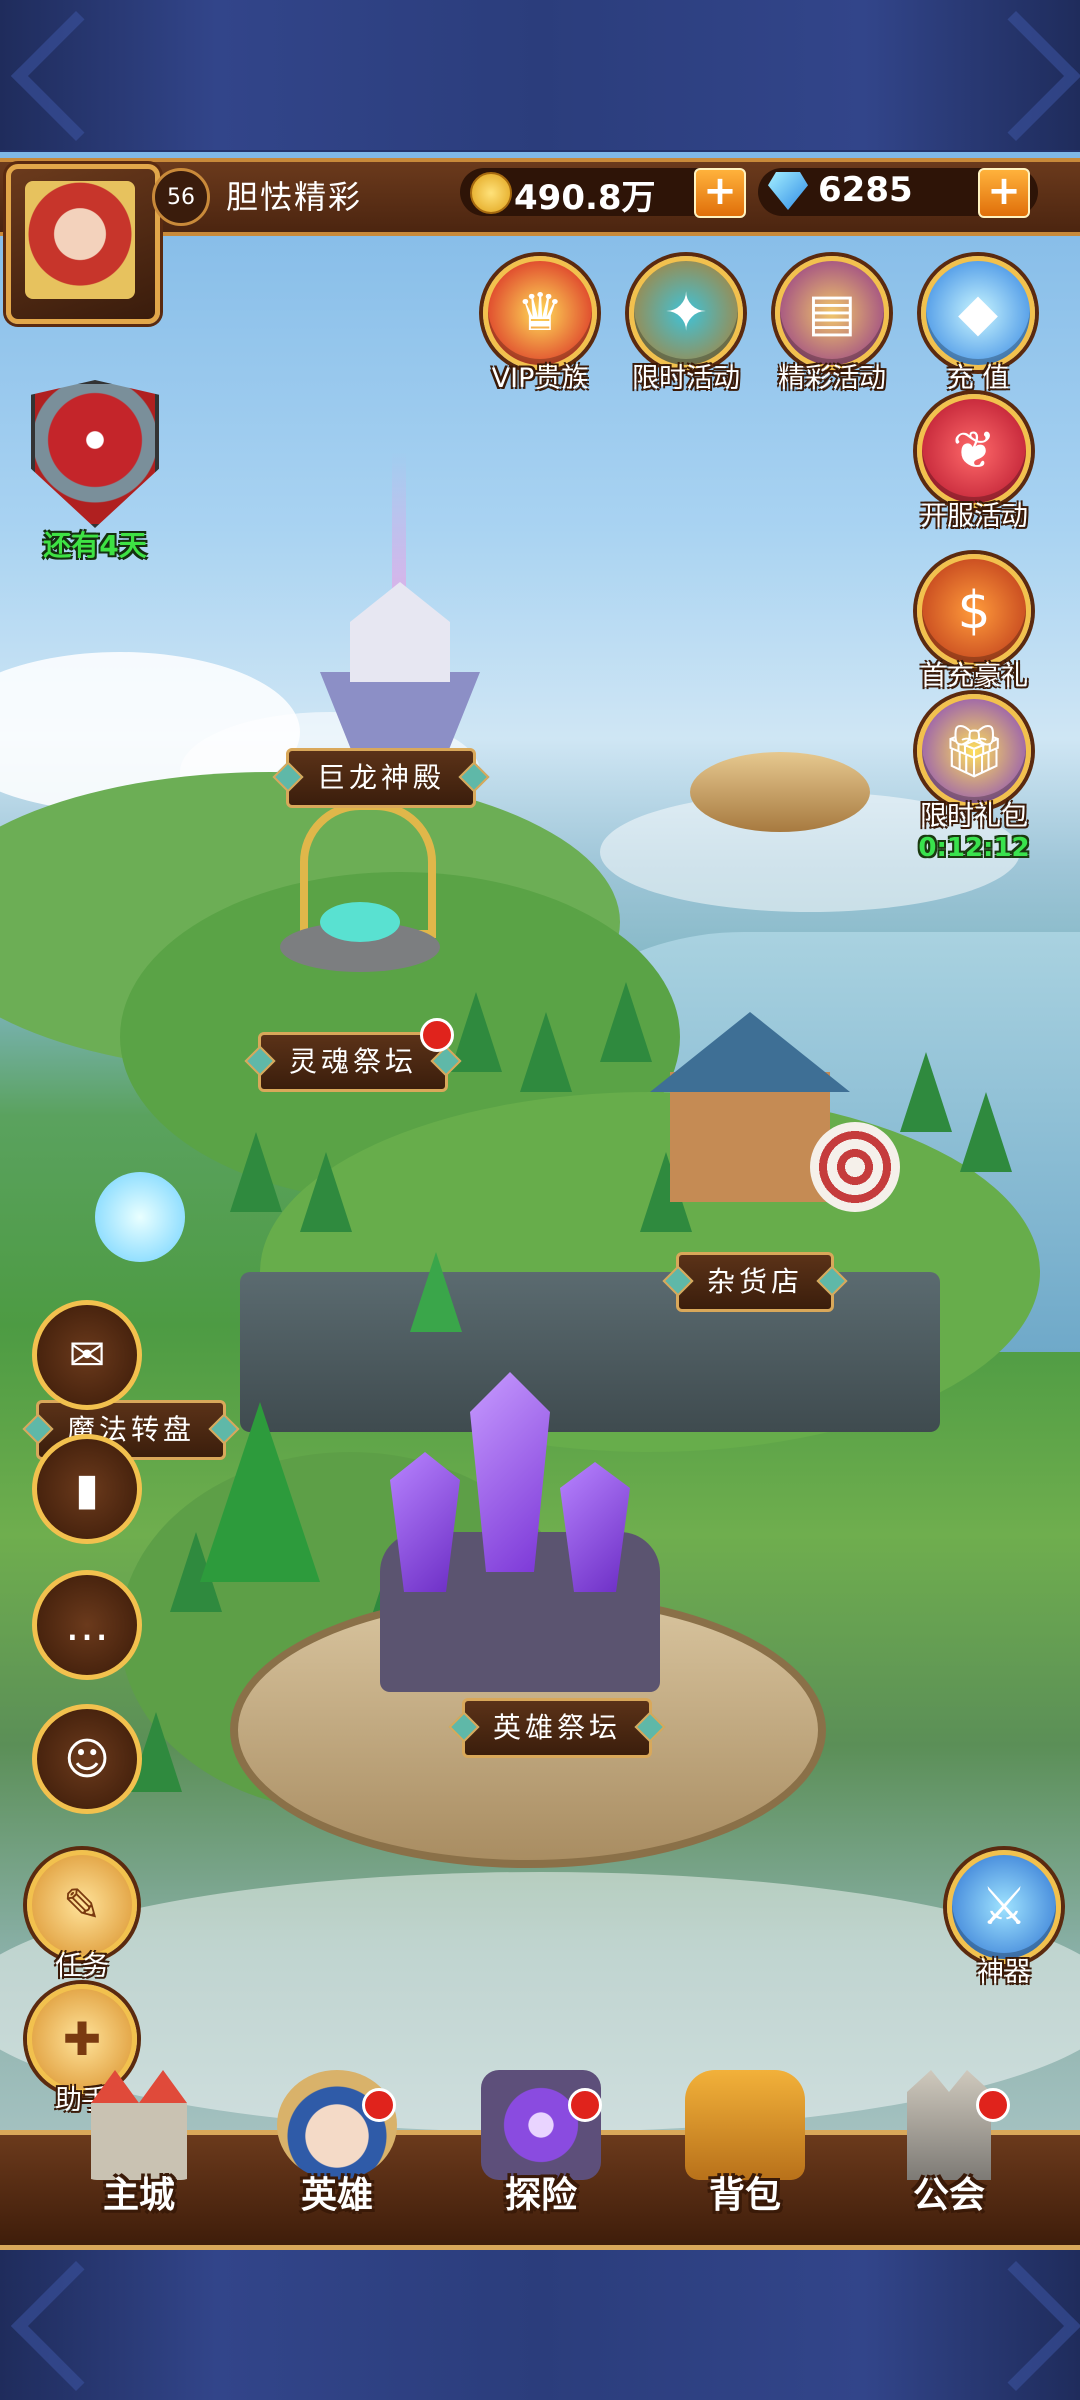  I want to click on friends-button: ☺, so click(87, 1759).